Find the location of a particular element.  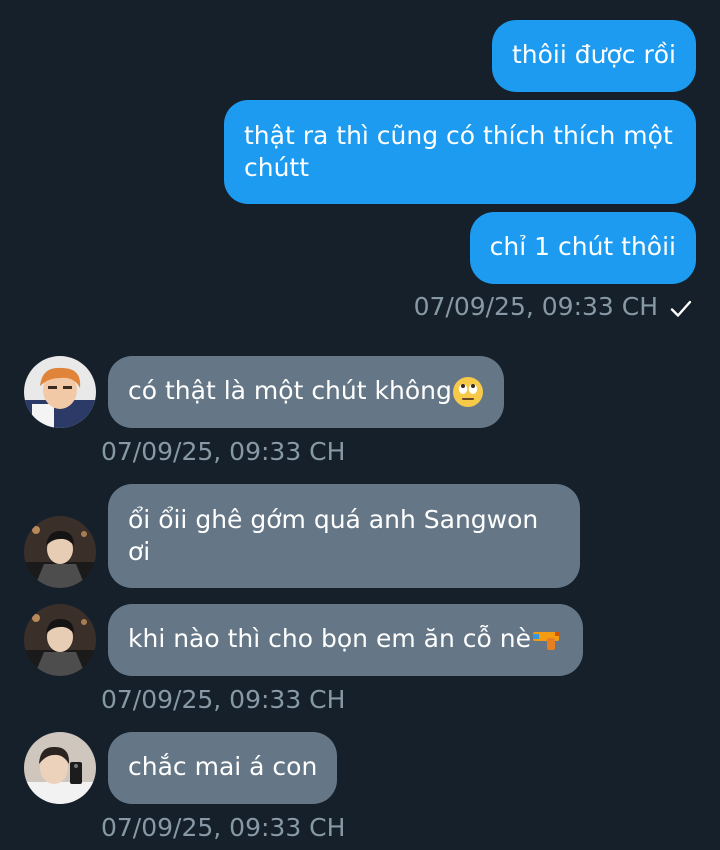

incoming-message: khi nào thì cho bọn em ăn cỗ nè is located at coordinates (345, 640).